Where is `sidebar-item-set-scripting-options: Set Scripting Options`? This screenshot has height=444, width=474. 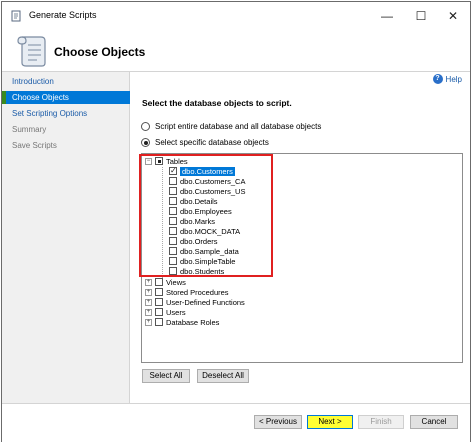 sidebar-item-set-scripting-options: Set Scripting Options is located at coordinates (66, 113).